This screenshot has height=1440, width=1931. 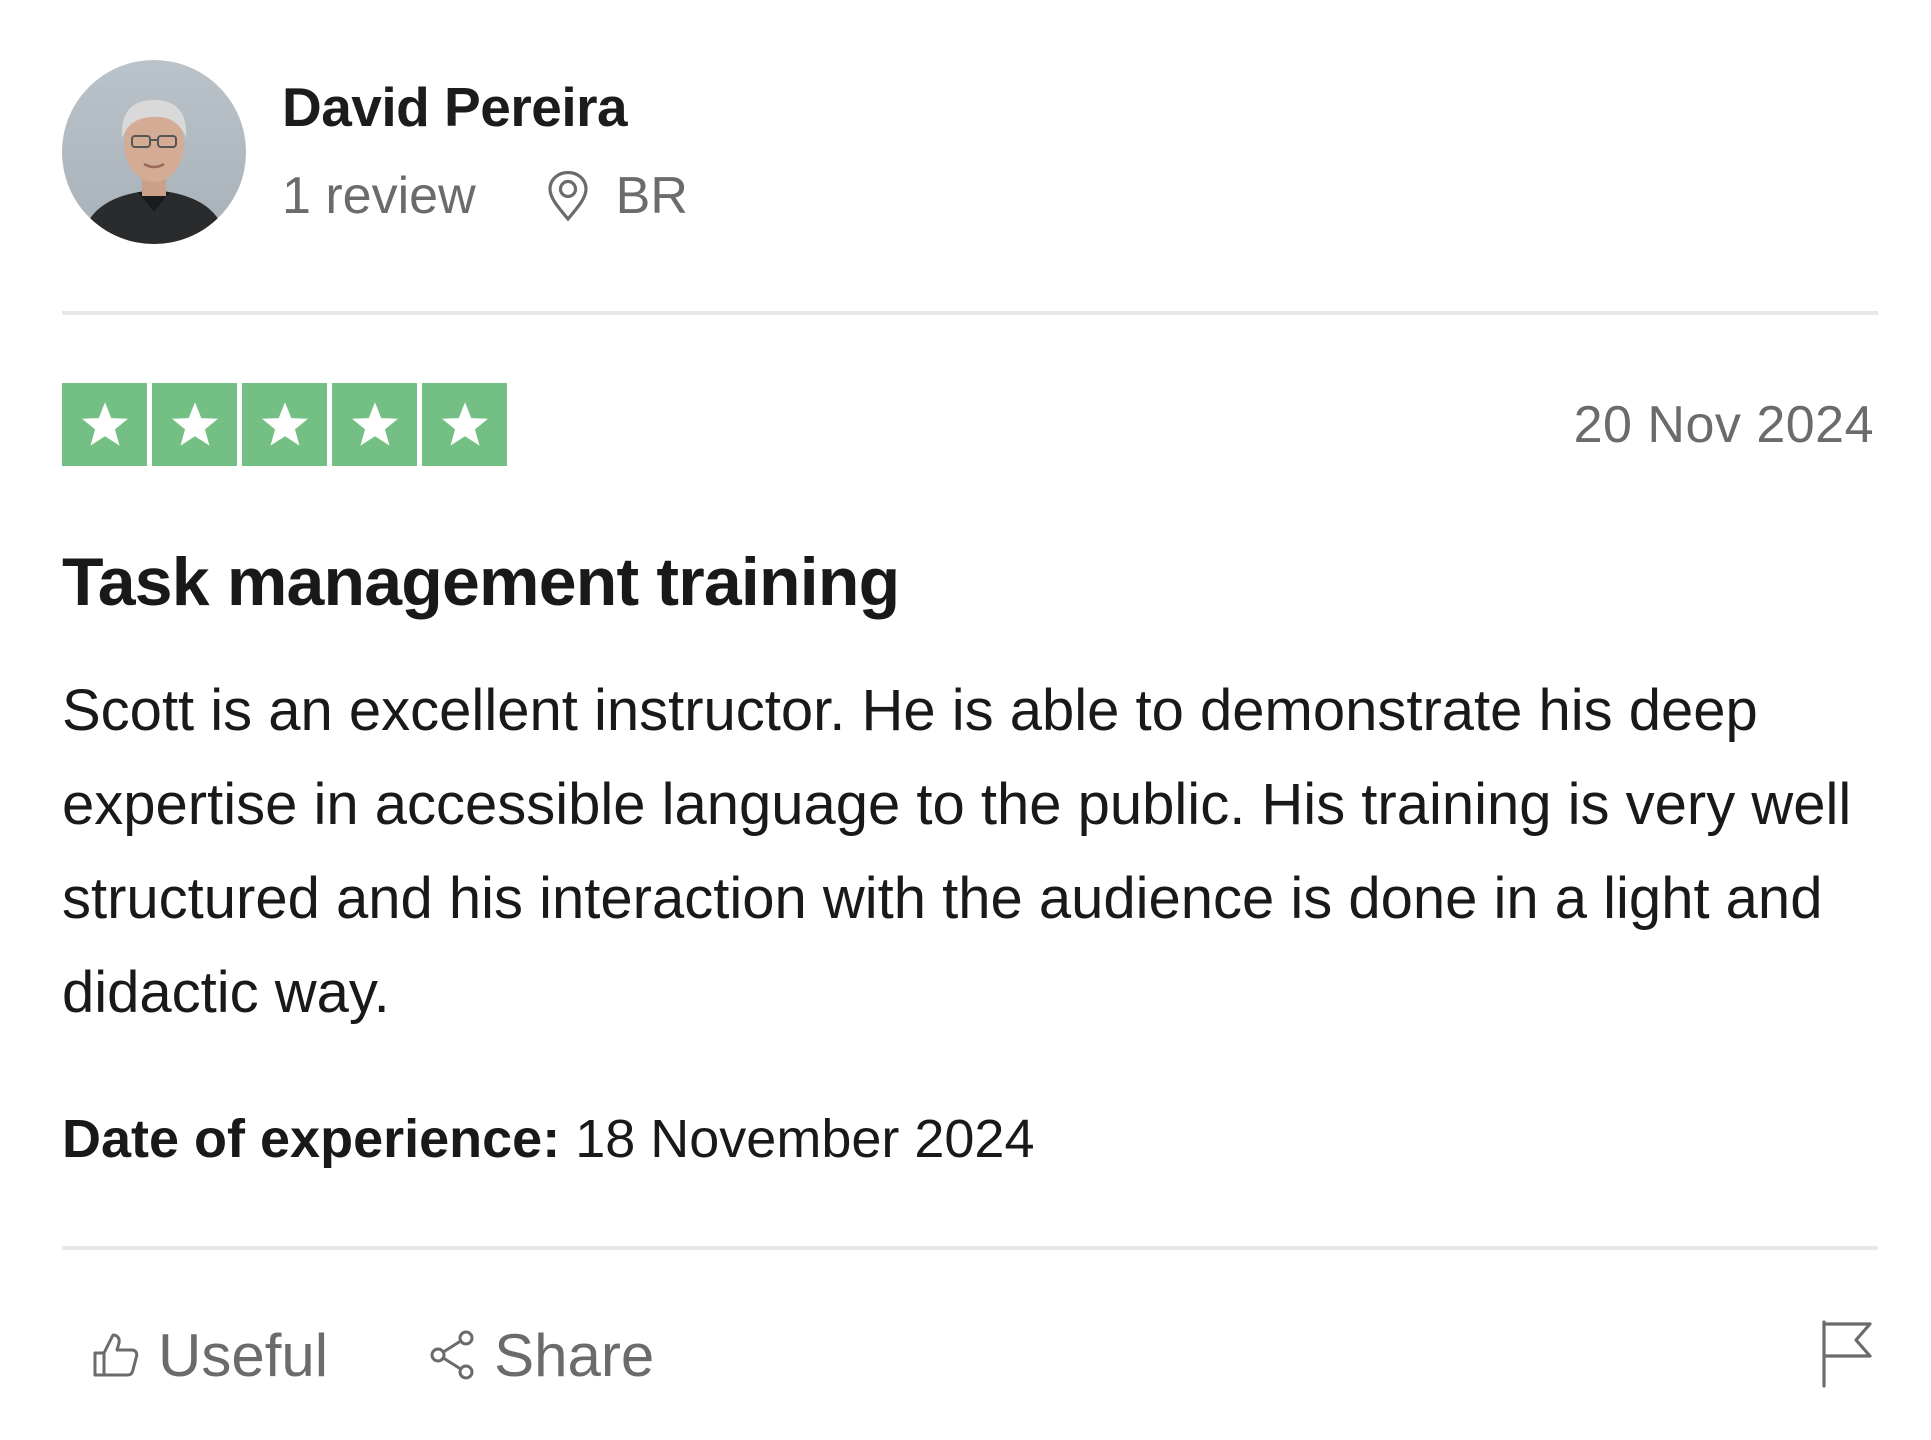 What do you see at coordinates (651, 196) in the screenshot?
I see `reviewer-country: BR` at bounding box center [651, 196].